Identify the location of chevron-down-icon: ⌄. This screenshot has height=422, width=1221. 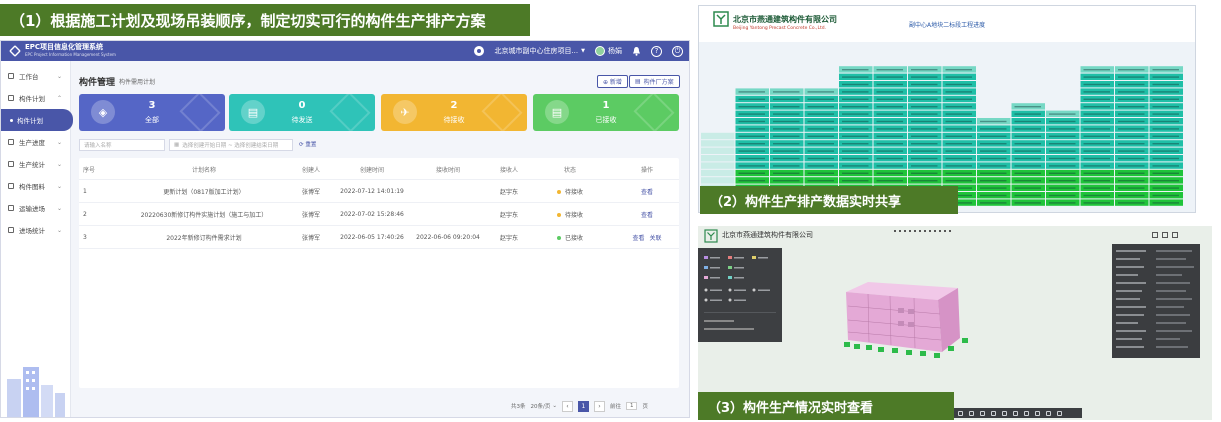
(59, 142).